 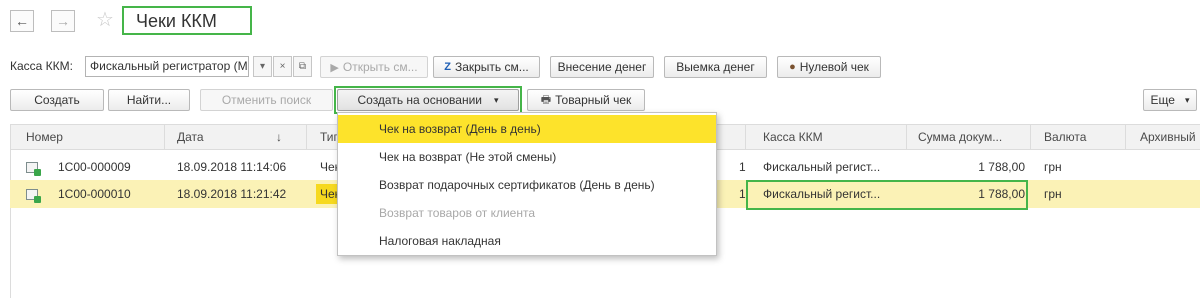 I want to click on cash-out-button: Выемка денег, so click(x=715, y=67).